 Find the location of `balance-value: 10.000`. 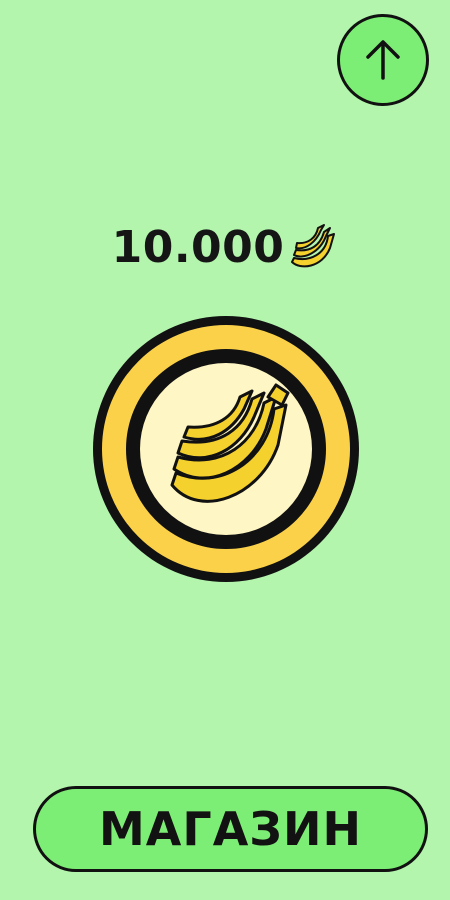

balance-value: 10.000 is located at coordinates (198, 247).